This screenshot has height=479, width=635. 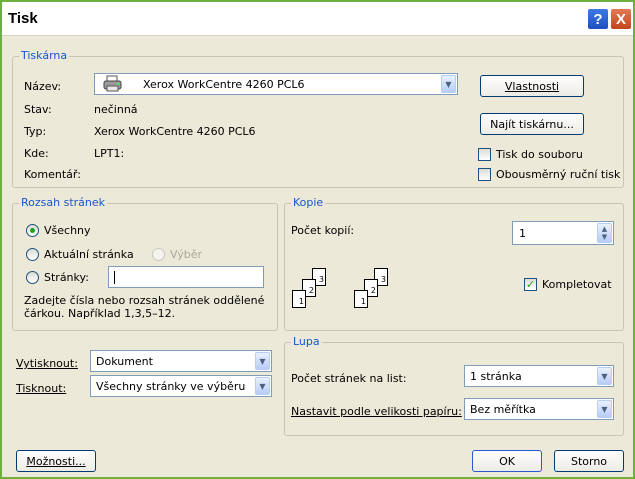 I want to click on all-pages-label: Všechny, so click(x=67, y=230).